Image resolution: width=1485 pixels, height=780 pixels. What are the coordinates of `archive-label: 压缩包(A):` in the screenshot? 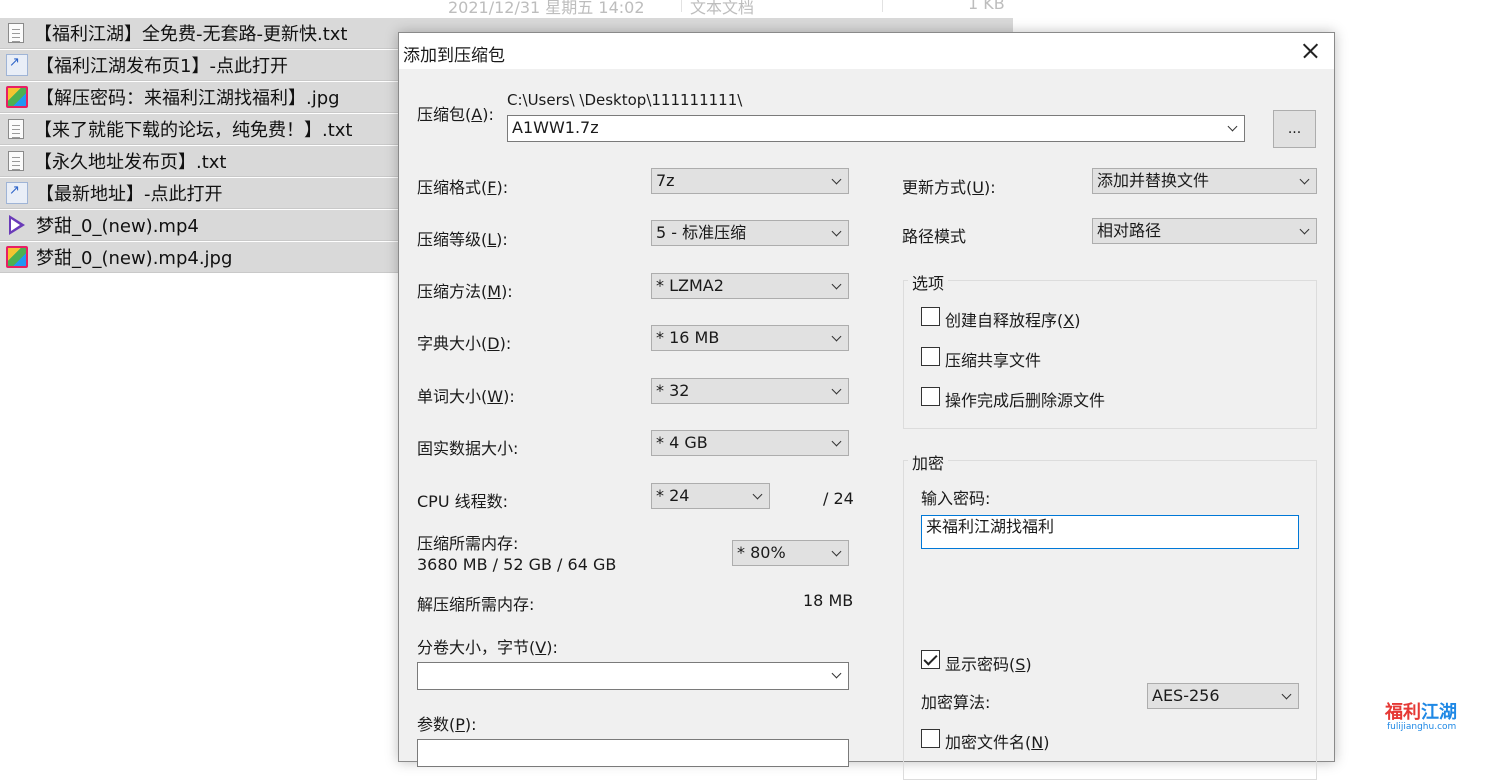 It's located at (455, 114).